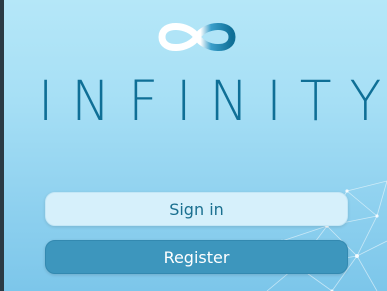 Image resolution: width=387 pixels, height=291 pixels. What do you see at coordinates (2, 145) in the screenshot?
I see `window-edge` at bounding box center [2, 145].